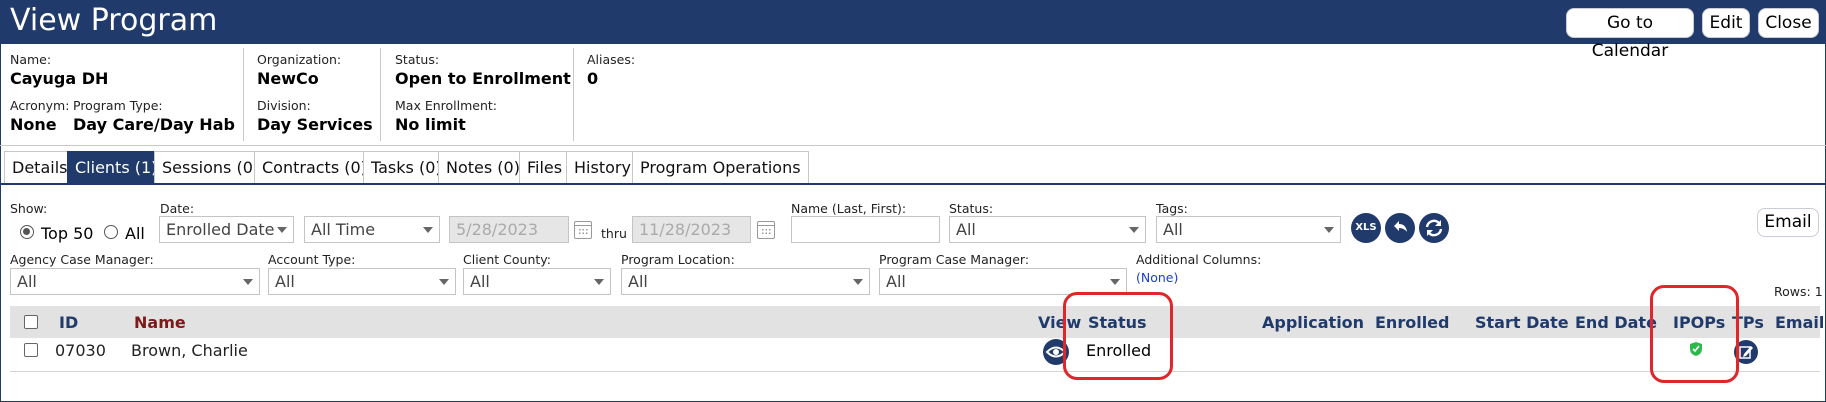 The height and width of the screenshot is (402, 1826). Describe the element at coordinates (314, 167) in the screenshot. I see `tab-contracts: Contracts (0)` at that location.